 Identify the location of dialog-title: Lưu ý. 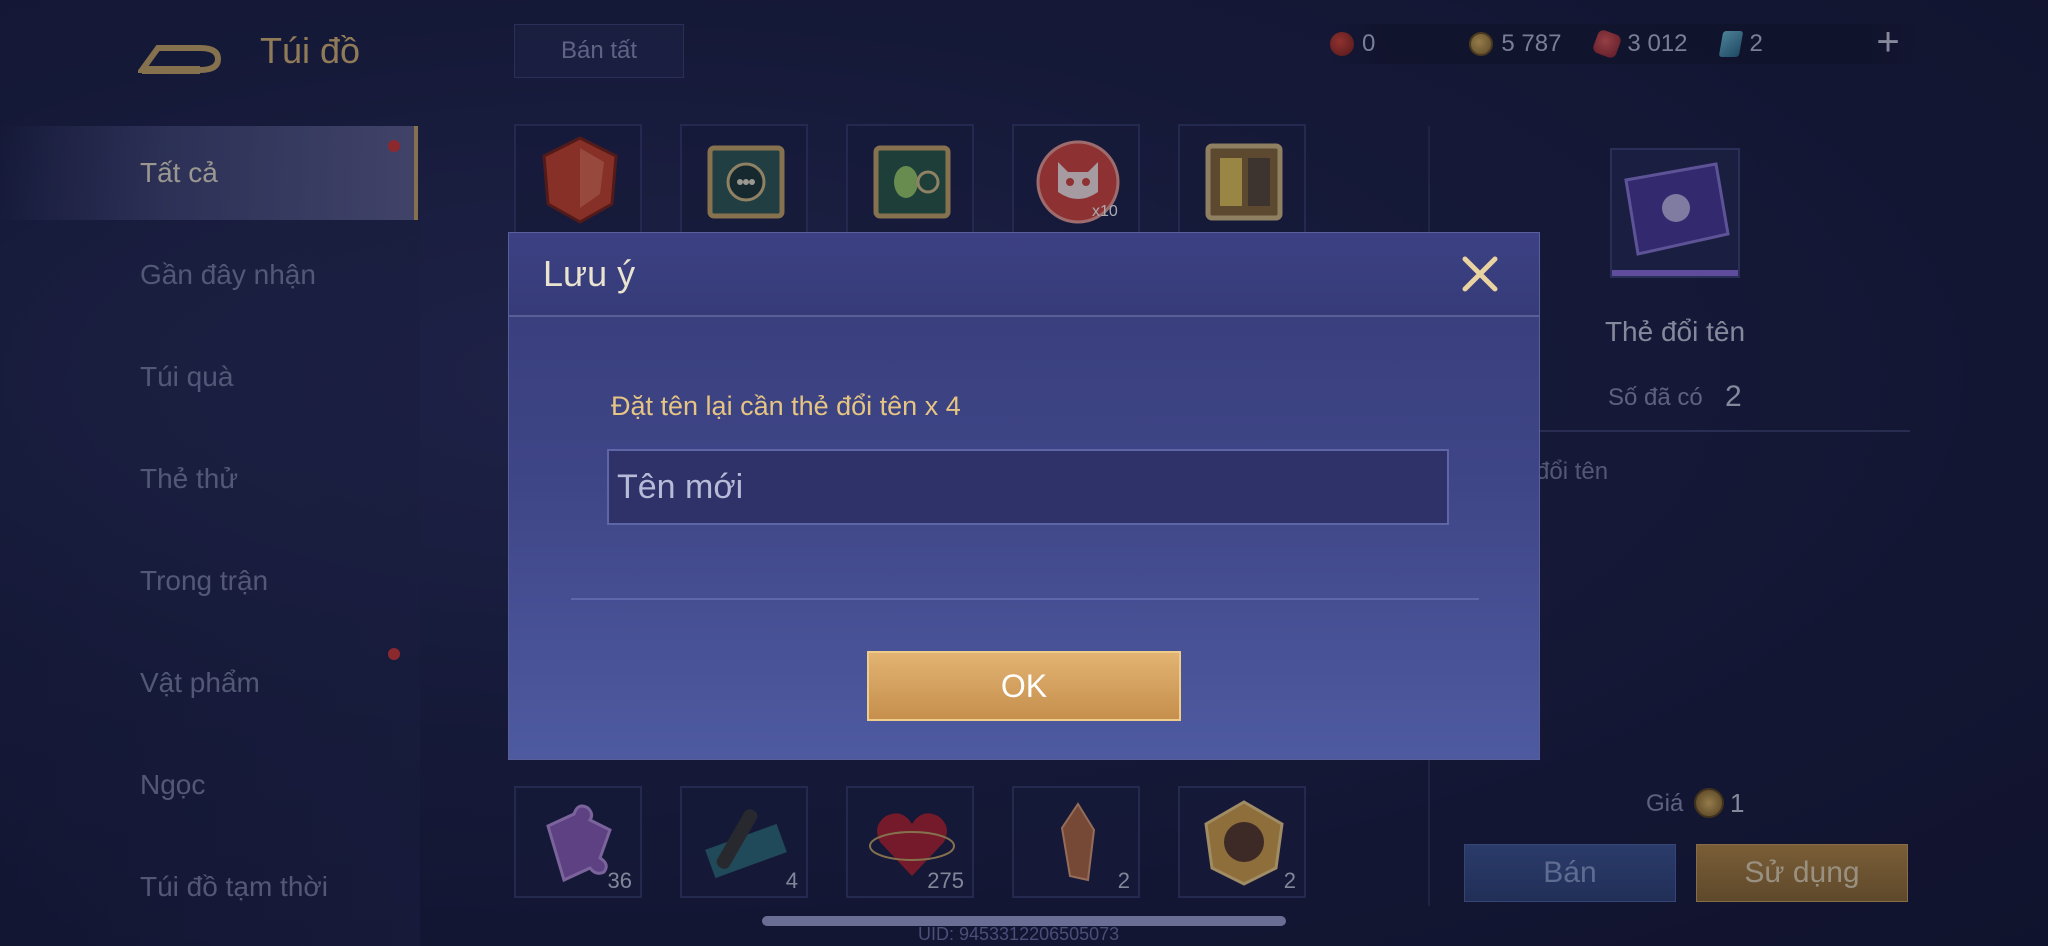
(589, 273).